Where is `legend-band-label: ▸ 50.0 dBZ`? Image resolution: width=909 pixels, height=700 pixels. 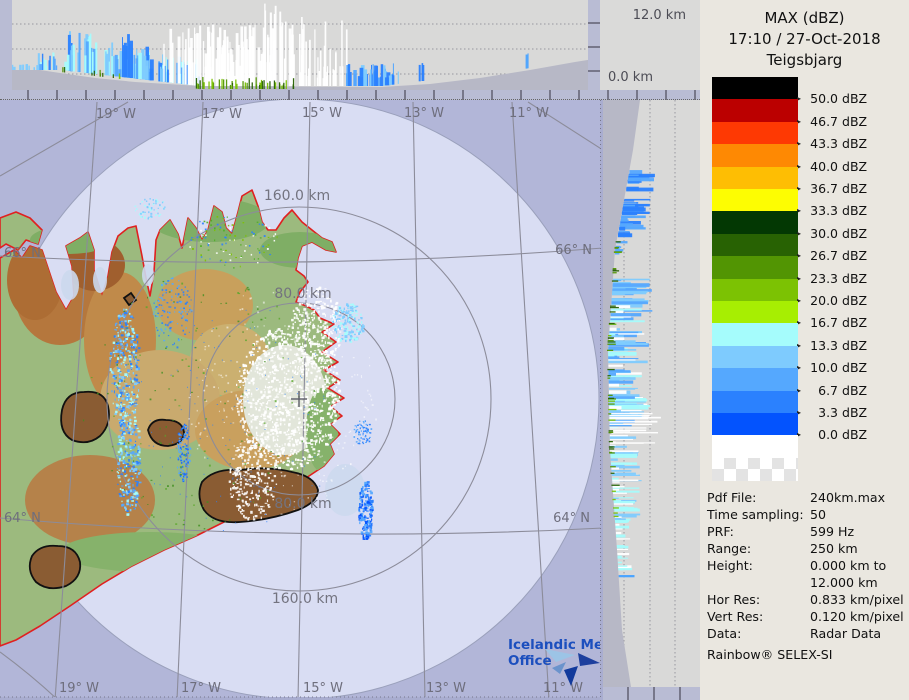 legend-band-label: ▸ 50.0 dBZ is located at coordinates (832, 99).